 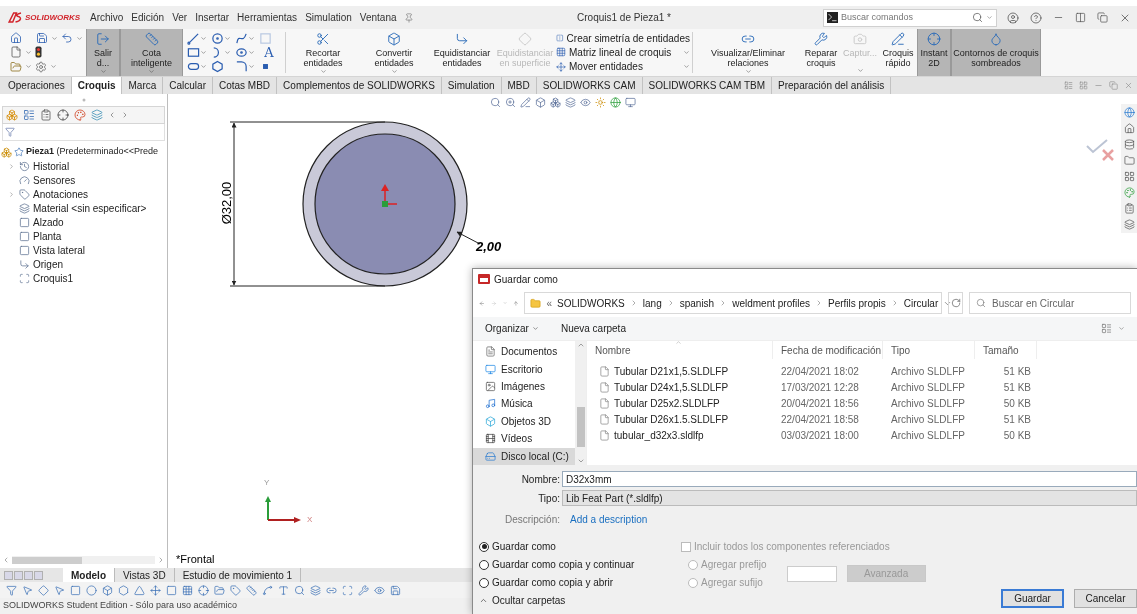 What do you see at coordinates (898, 52) in the screenshot?
I see `quick-sketch-button: Croquis rápido` at bounding box center [898, 52].